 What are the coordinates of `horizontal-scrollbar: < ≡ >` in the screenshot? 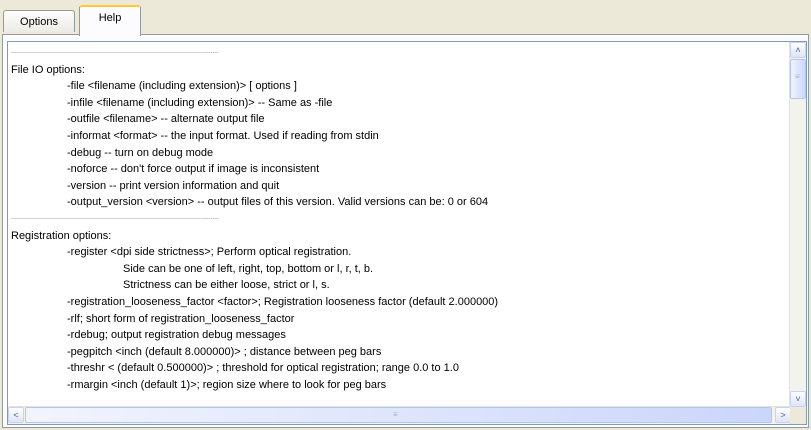 It's located at (399, 415).